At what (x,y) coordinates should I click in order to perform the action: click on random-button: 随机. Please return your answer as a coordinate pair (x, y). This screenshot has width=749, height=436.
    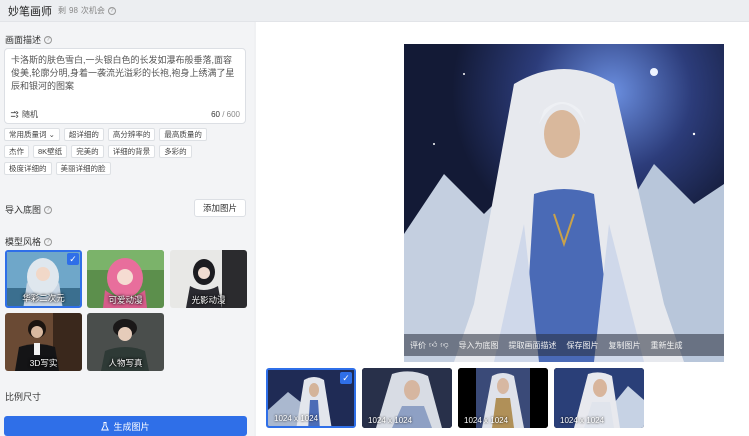
    Looking at the image, I should click on (24, 114).